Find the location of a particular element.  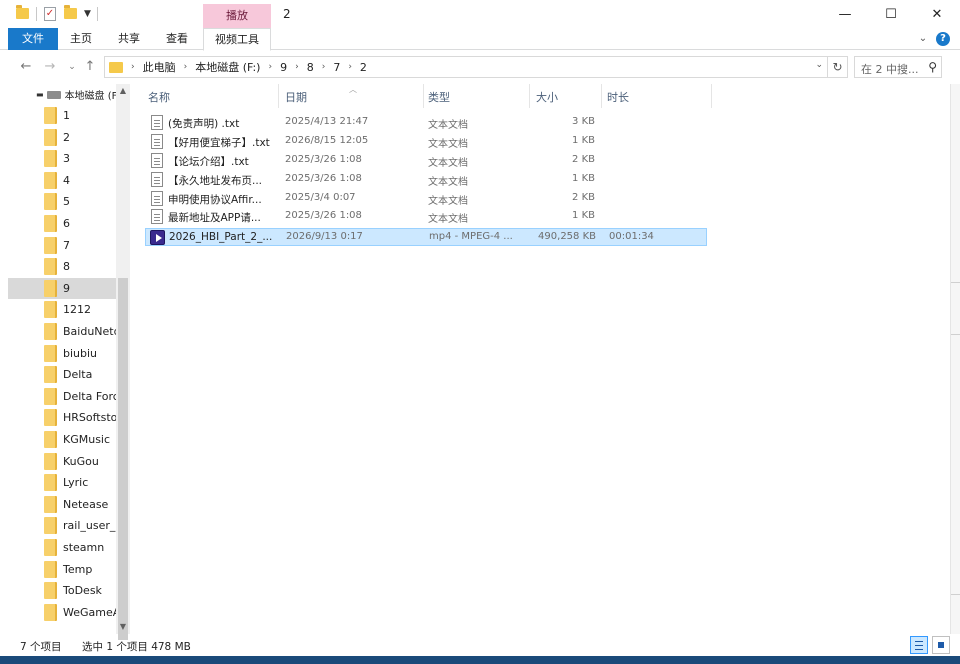

item-count: 7 个项目 is located at coordinates (41, 647).